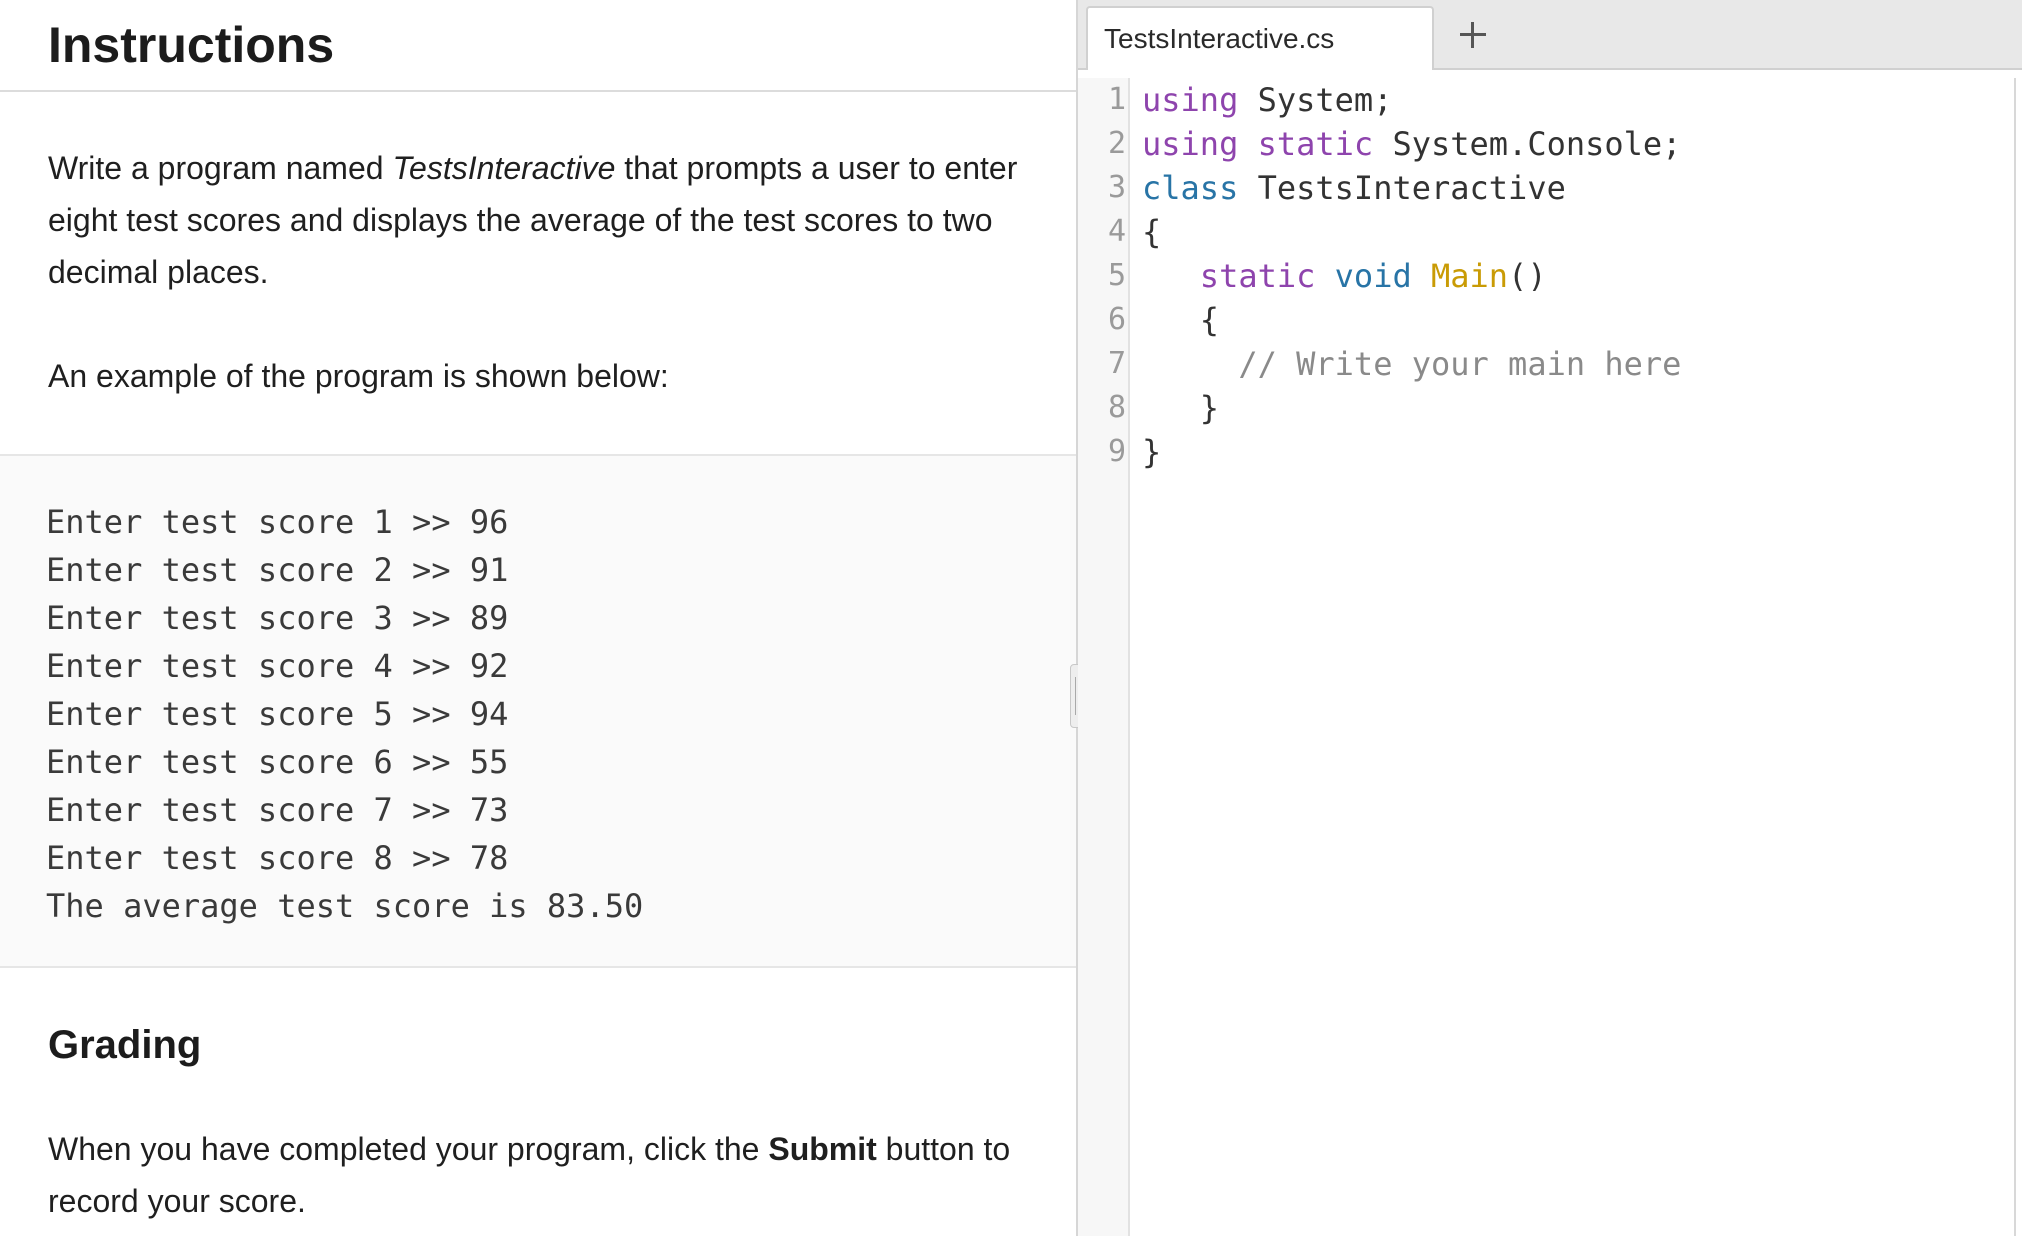  I want to click on code-line: 5 static void Main(), so click(1543, 276).